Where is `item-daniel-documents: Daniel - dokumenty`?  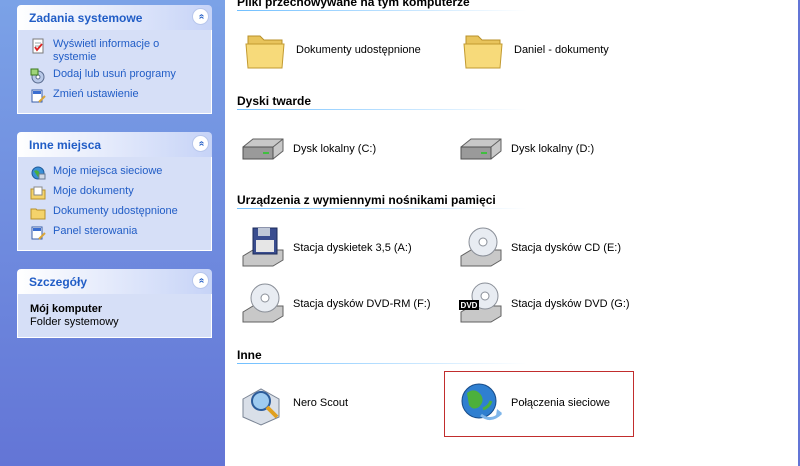
item-daniel-documents: Daniel - dokumenty is located at coordinates (534, 50).